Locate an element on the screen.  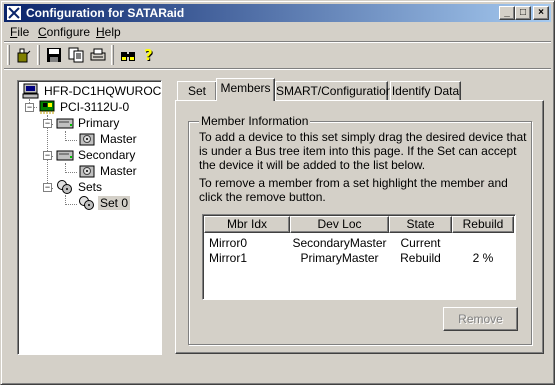
app-icon is located at coordinates (14, 13).